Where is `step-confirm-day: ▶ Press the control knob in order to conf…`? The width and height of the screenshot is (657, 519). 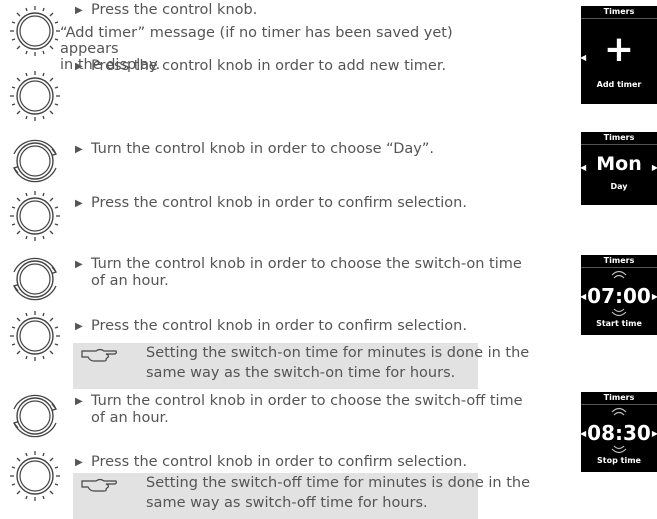
step-confirm-day: ▶ Press the control knob in order to conf… is located at coordinates (271, 203).